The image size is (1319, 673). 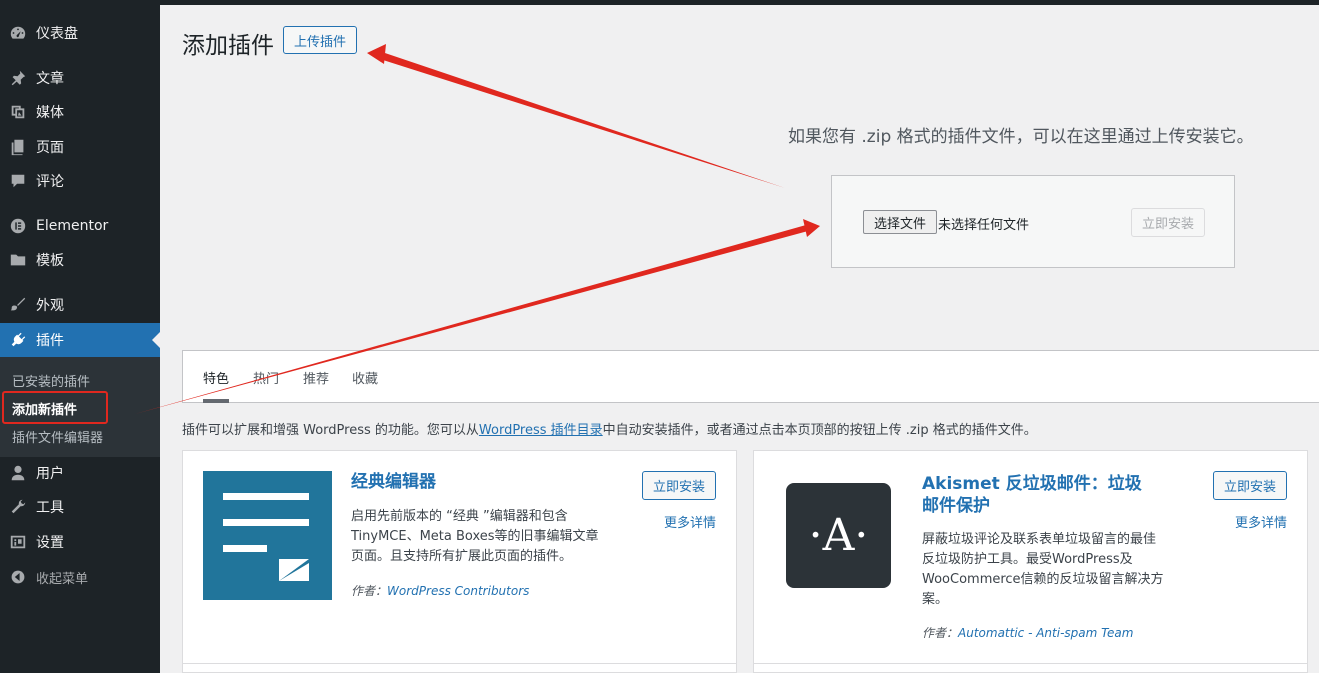 I want to click on arrow-to-upload-button, so click(x=582, y=120).